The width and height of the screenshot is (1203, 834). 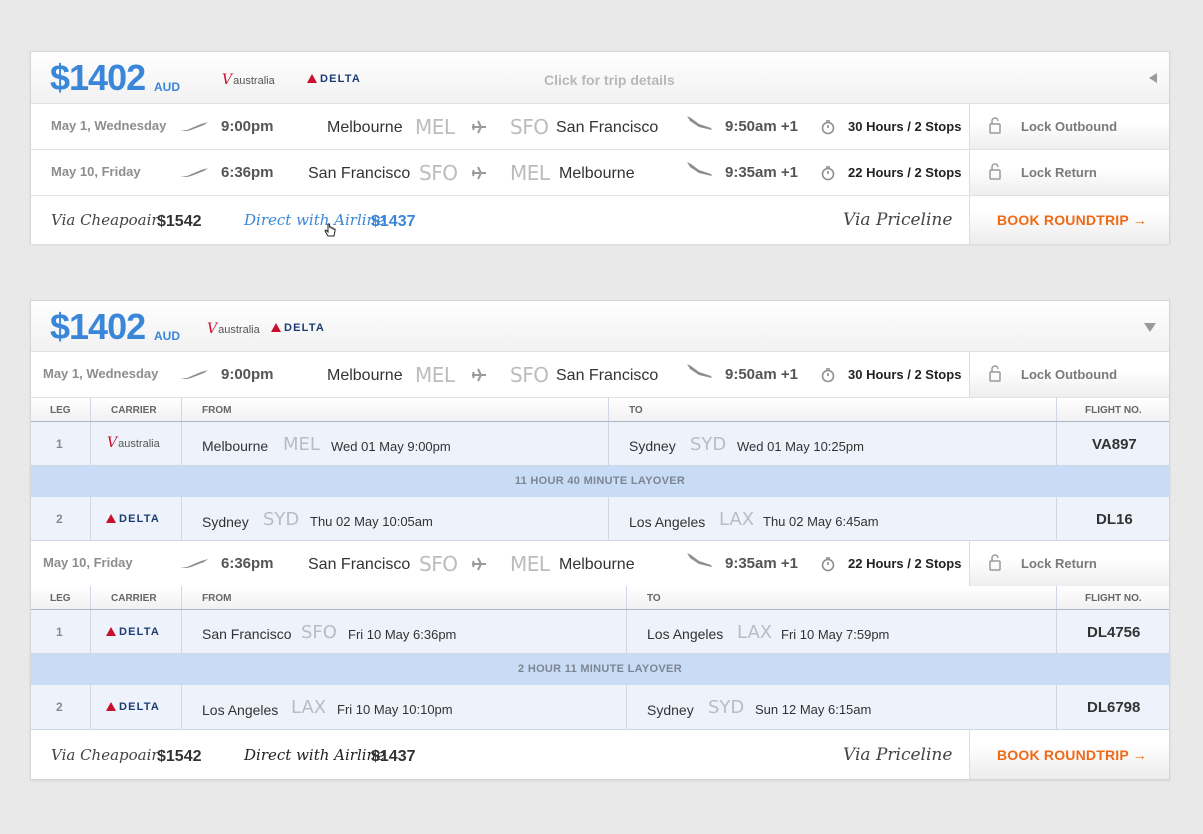 What do you see at coordinates (600, 481) in the screenshot?
I see `layover-banner: 11 HOUR 40 MINUTE LAYOVER` at bounding box center [600, 481].